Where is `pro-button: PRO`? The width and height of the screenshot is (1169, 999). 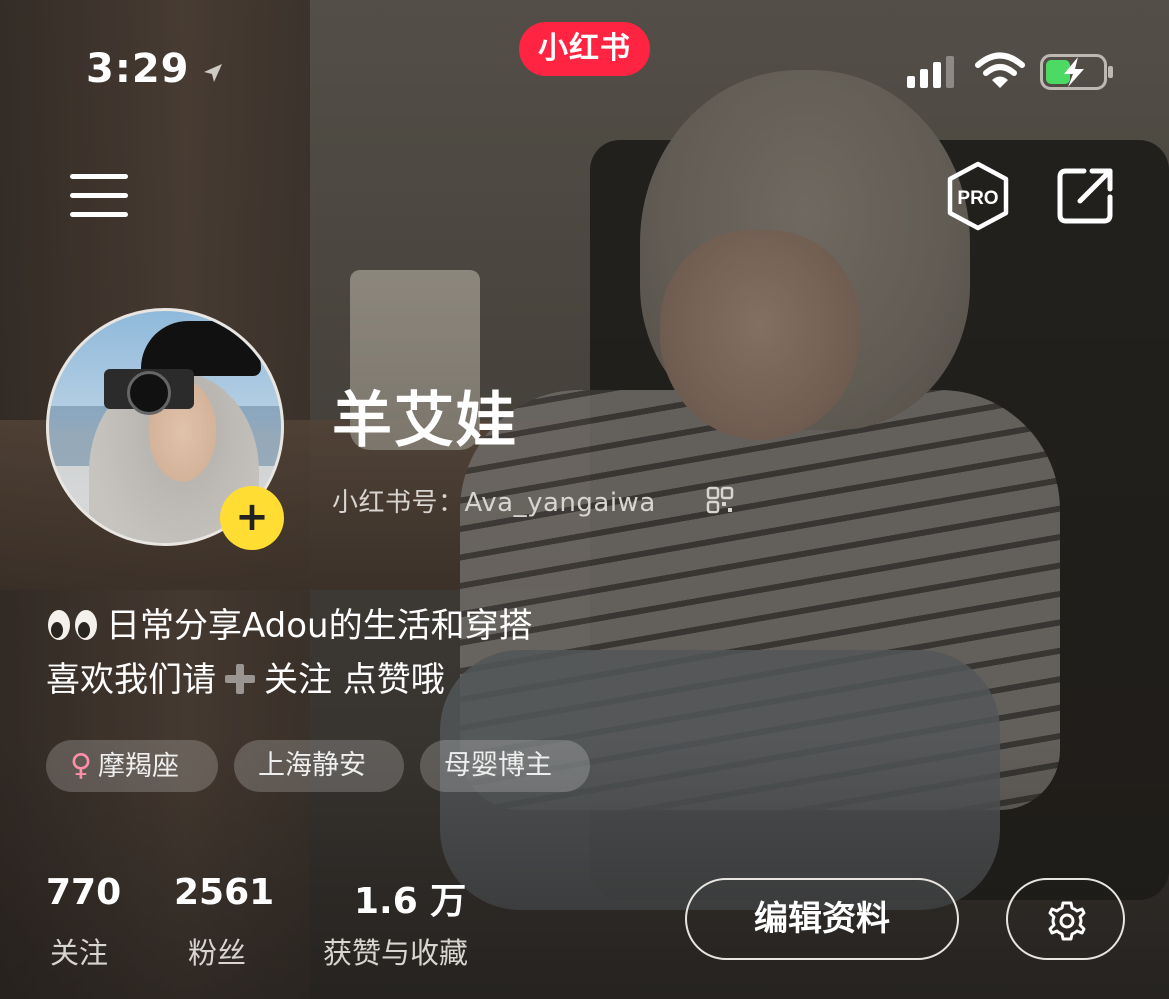 pro-button: PRO is located at coordinates (978, 196).